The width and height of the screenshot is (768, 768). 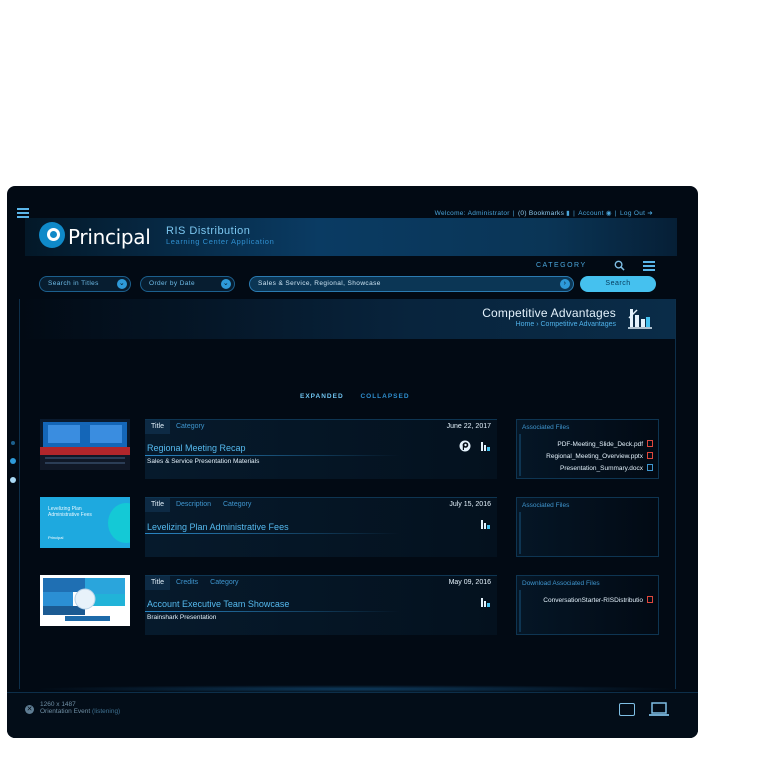 What do you see at coordinates (384, 396) in the screenshot?
I see `collapsed-toggle: COLLAPSED` at bounding box center [384, 396].